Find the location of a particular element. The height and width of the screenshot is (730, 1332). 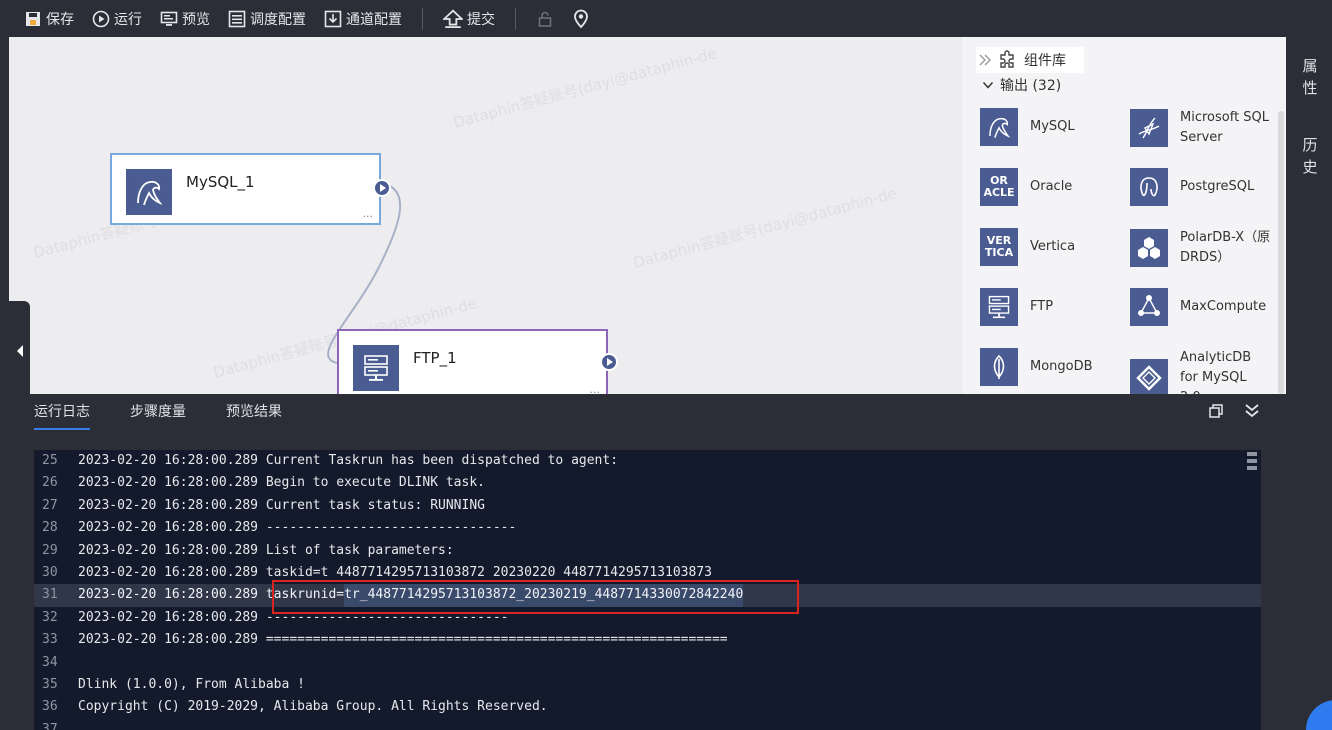

line-number: 32 is located at coordinates (50, 617).